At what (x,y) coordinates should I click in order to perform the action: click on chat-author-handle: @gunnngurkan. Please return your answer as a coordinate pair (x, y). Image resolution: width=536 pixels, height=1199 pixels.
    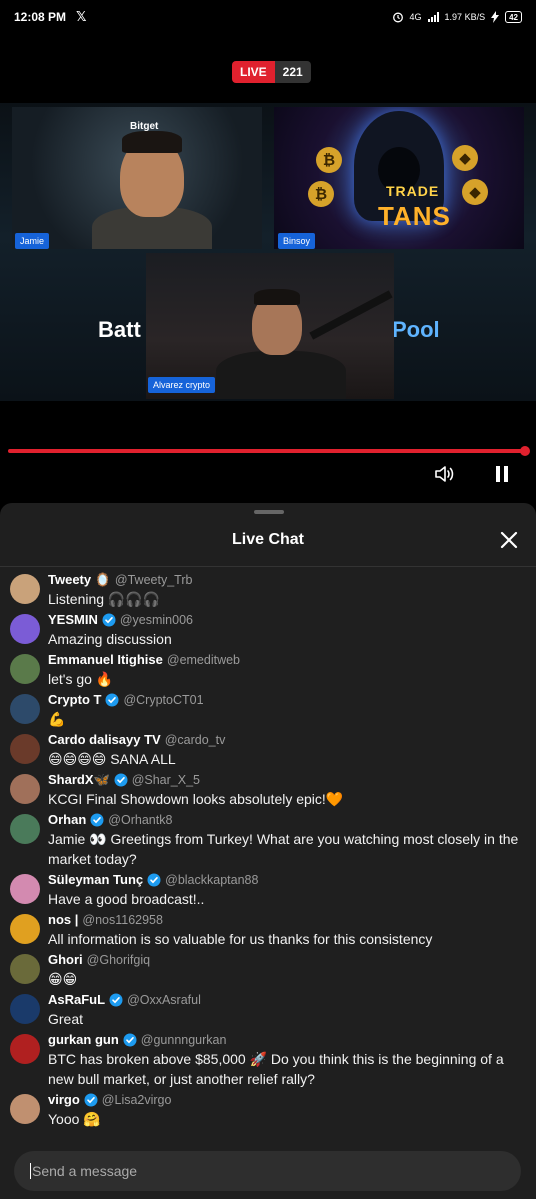
    Looking at the image, I should click on (184, 1040).